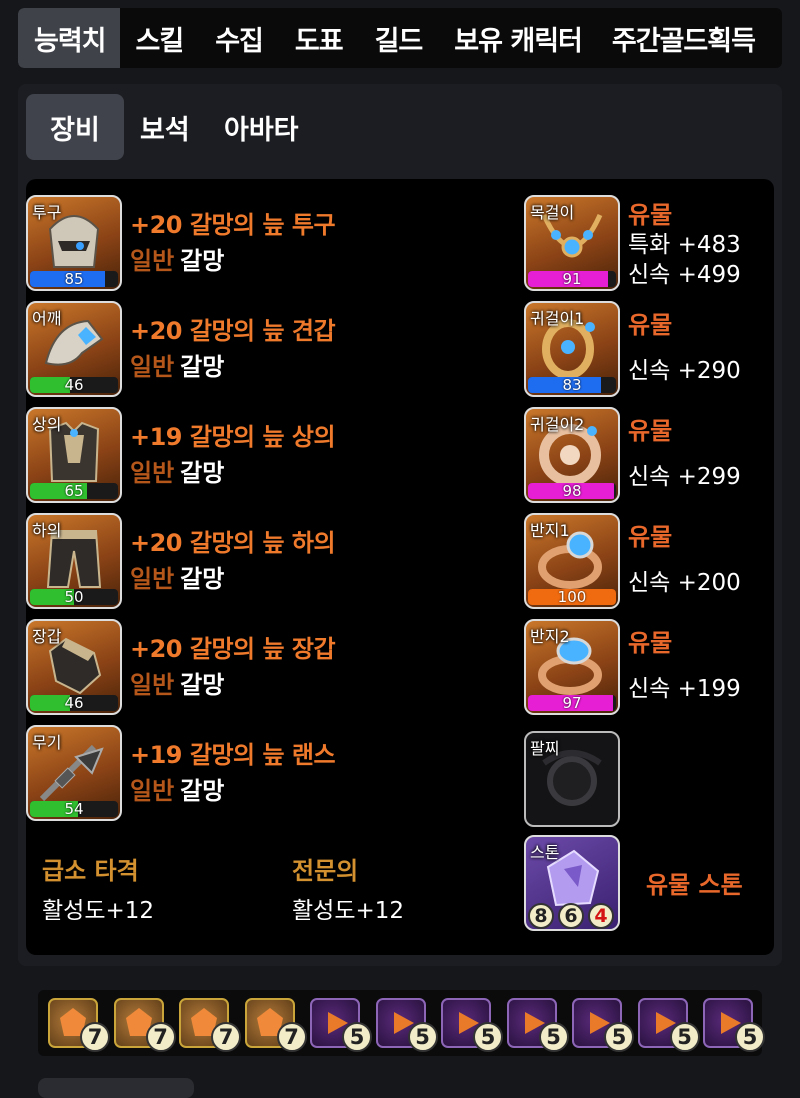  Describe the element at coordinates (545, 852) in the screenshot. I see `slot-label: 스톤` at that location.